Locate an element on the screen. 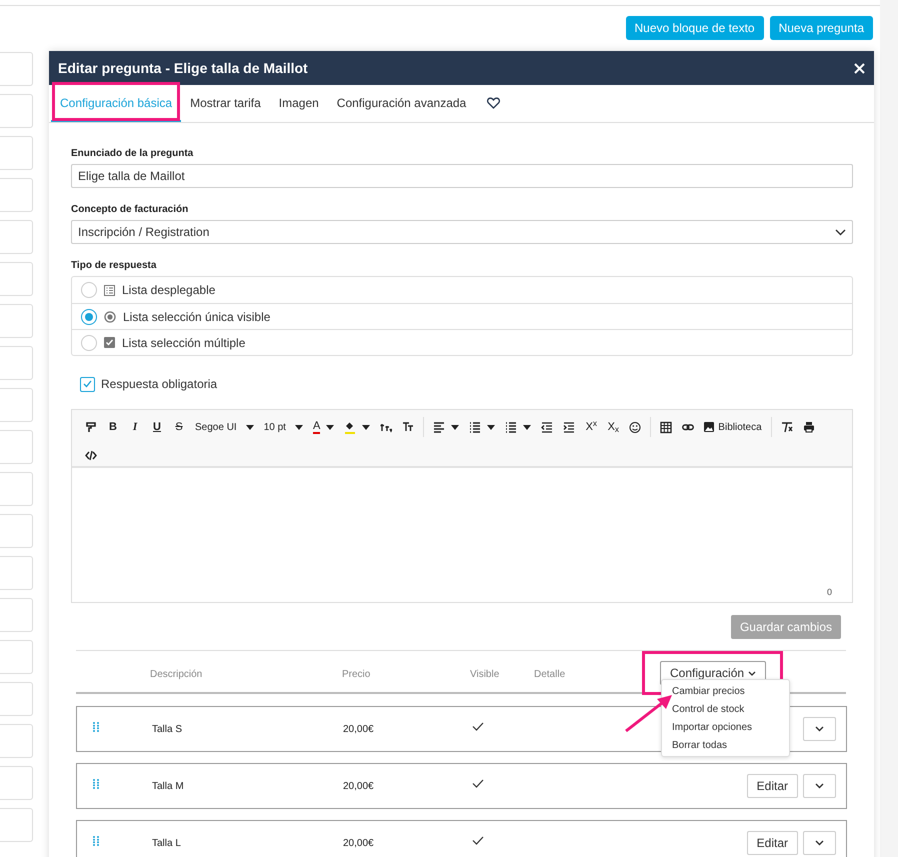 The width and height of the screenshot is (898, 857). format-painter-icon is located at coordinates (91, 427).